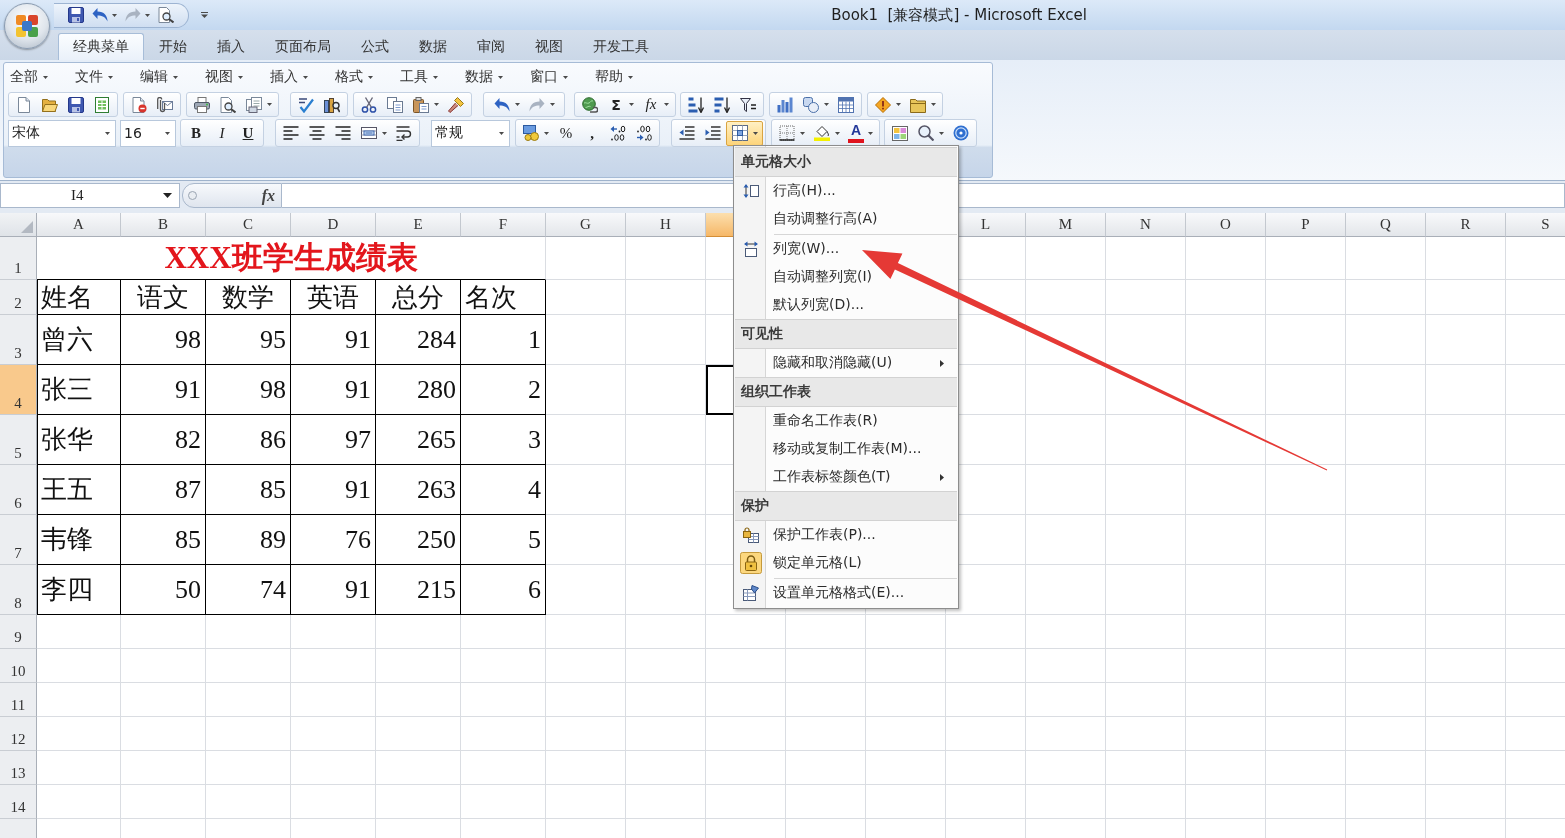  I want to click on table-cell: 87, so click(163, 490).